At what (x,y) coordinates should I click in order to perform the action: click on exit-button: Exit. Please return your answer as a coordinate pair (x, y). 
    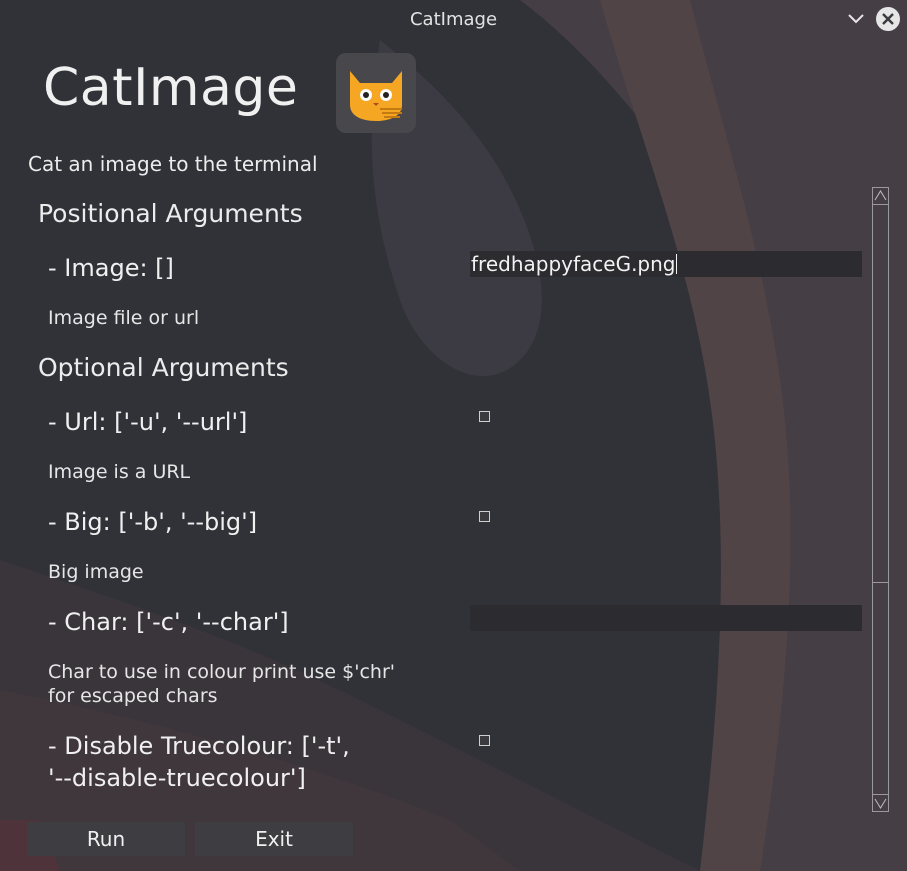
    Looking at the image, I should click on (274, 839).